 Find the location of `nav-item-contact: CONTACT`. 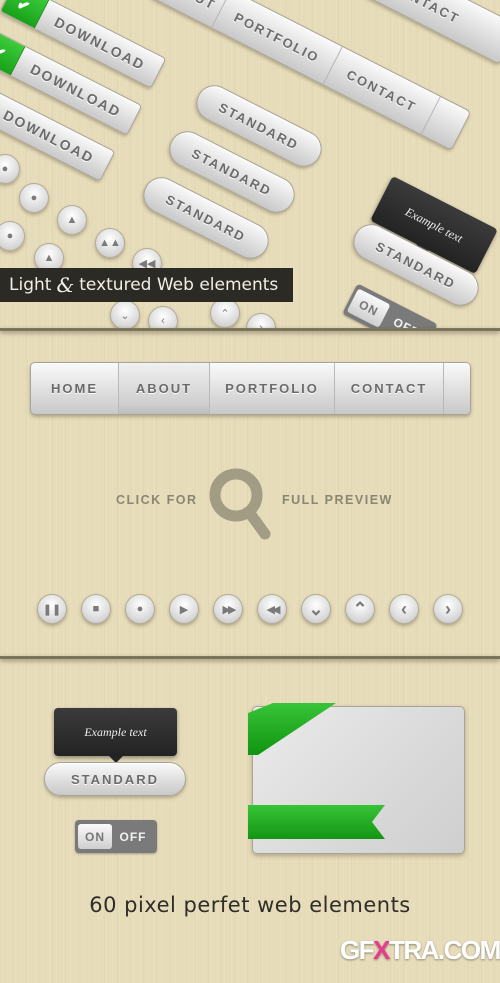

nav-item-contact: CONTACT is located at coordinates (389, 388).